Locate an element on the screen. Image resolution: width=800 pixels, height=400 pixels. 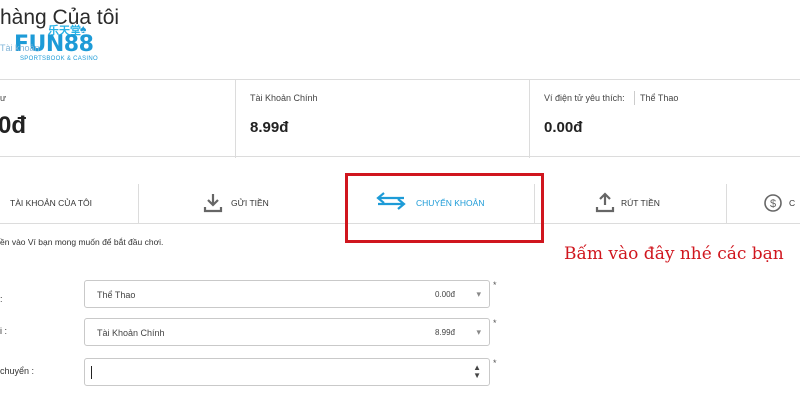
tab-withdraw: RÚT TIỀN is located at coordinates (630, 204).